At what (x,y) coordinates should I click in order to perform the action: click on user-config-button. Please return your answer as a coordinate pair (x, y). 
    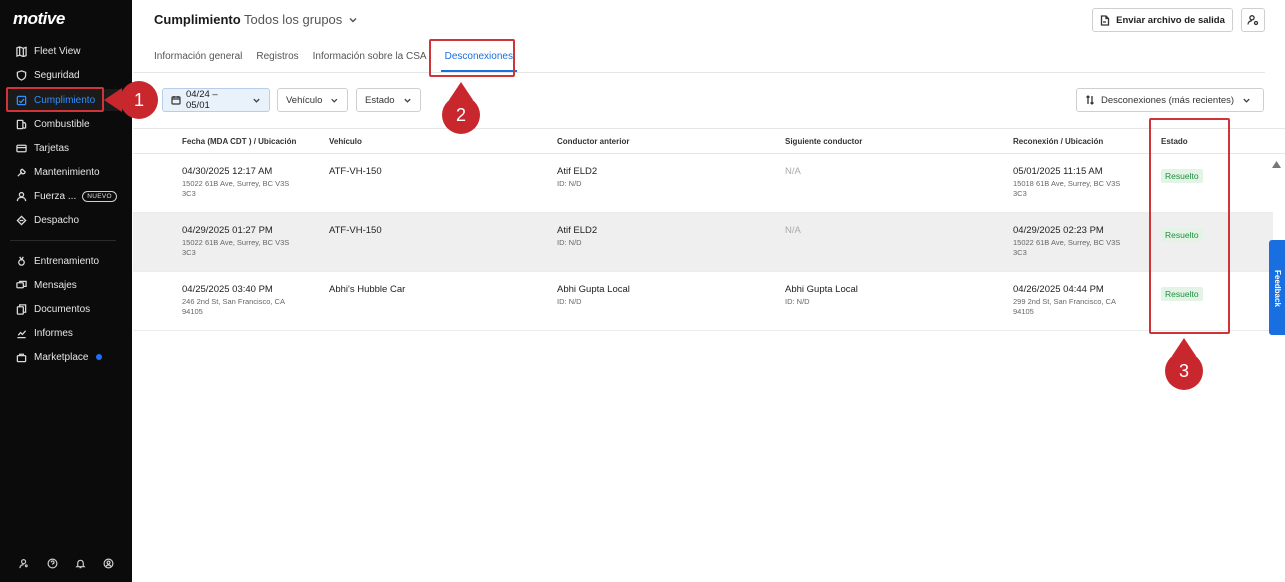
    Looking at the image, I should click on (1253, 20).